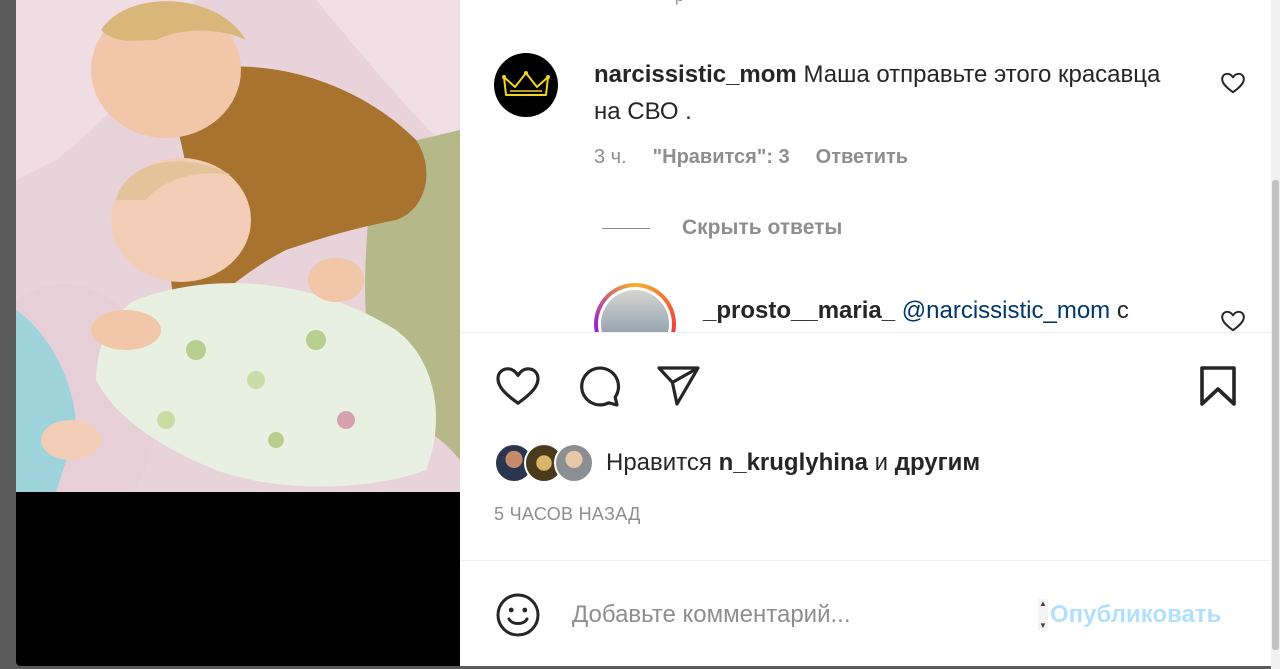 This screenshot has height=669, width=1280. I want to click on reply-mention: @narcissistic_mom, so click(1006, 310).